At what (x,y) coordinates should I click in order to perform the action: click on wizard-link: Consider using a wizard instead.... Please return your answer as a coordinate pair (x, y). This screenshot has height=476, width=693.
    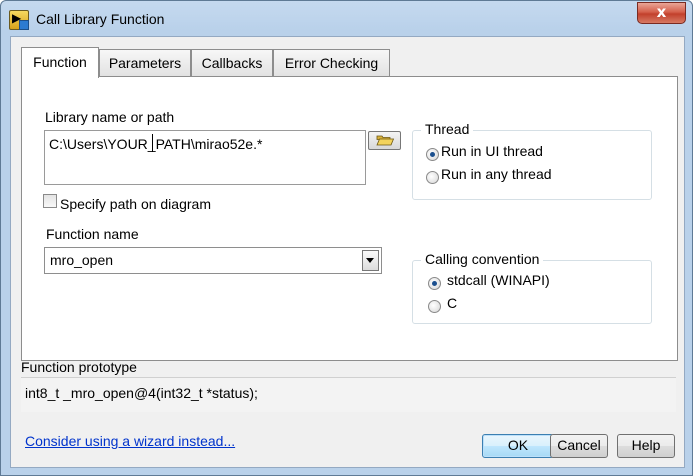
    Looking at the image, I should click on (130, 441).